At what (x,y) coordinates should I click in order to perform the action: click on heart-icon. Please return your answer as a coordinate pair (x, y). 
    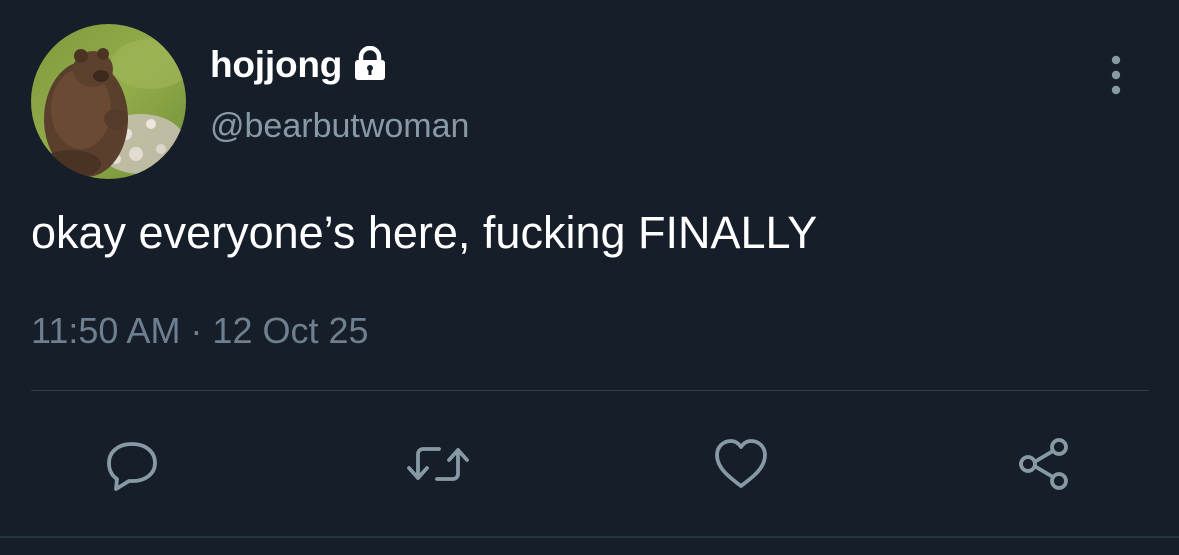
    Looking at the image, I should click on (741, 463).